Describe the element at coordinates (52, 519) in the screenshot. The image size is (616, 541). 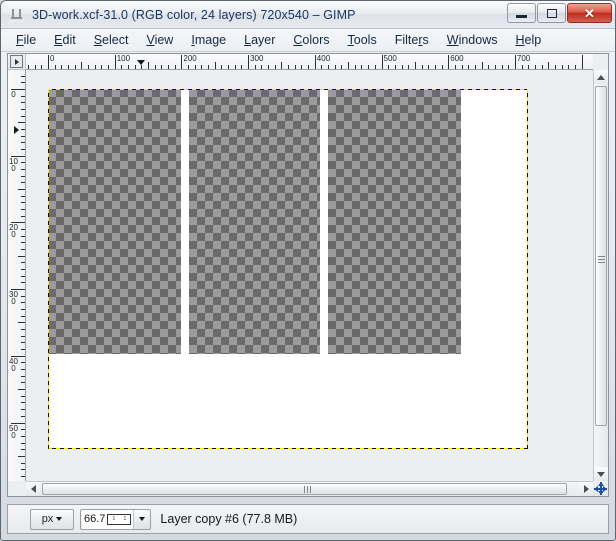
I see `unit-select: px` at that location.